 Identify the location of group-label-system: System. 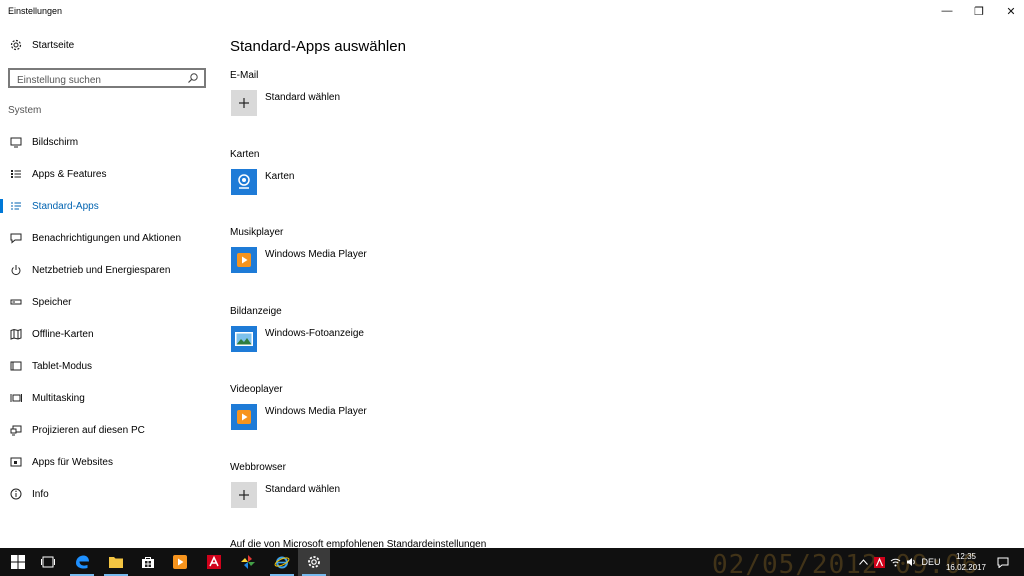
(25, 110).